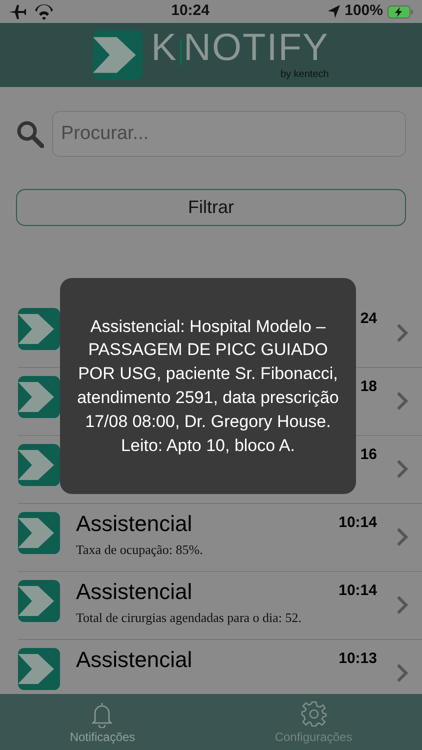  Describe the element at coordinates (181, 51) in the screenshot. I see `logo-divider` at that location.